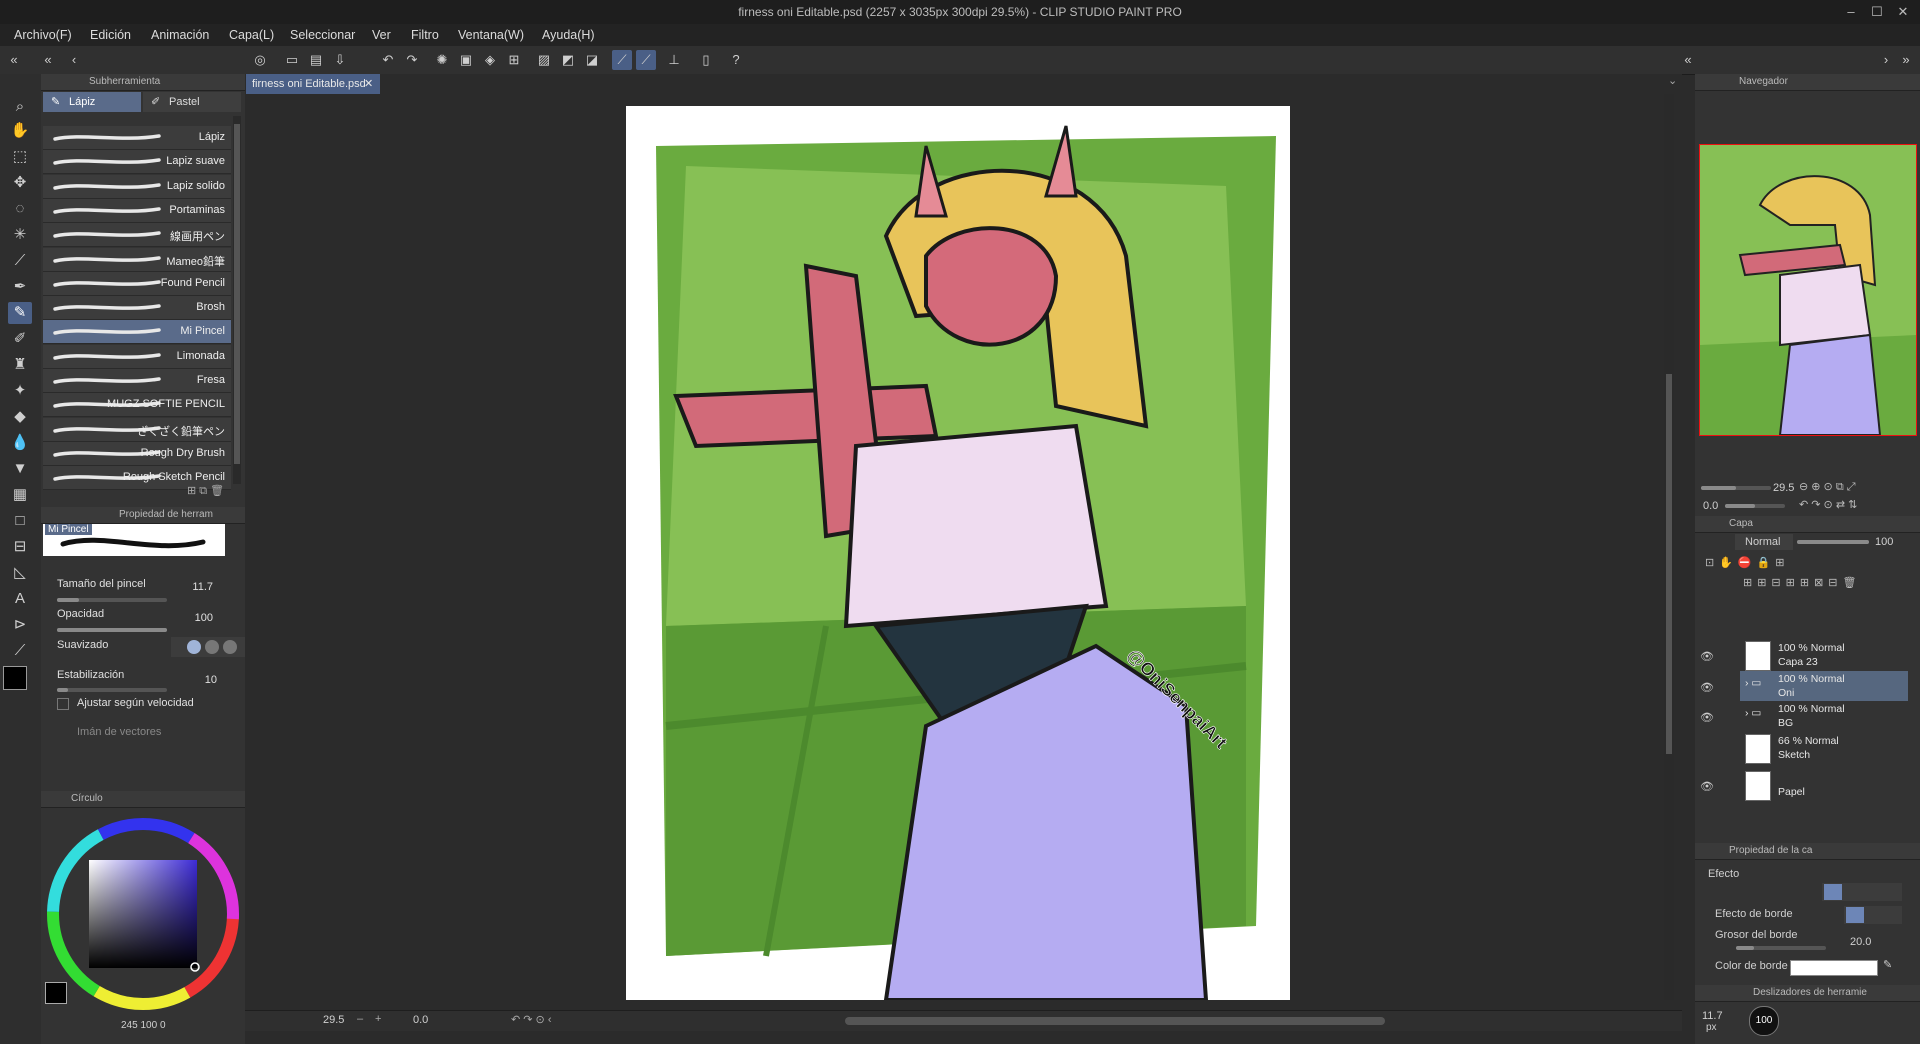 This screenshot has height=1044, width=1920. Describe the element at coordinates (63, 704) in the screenshot. I see `speed-checkbox` at that location.